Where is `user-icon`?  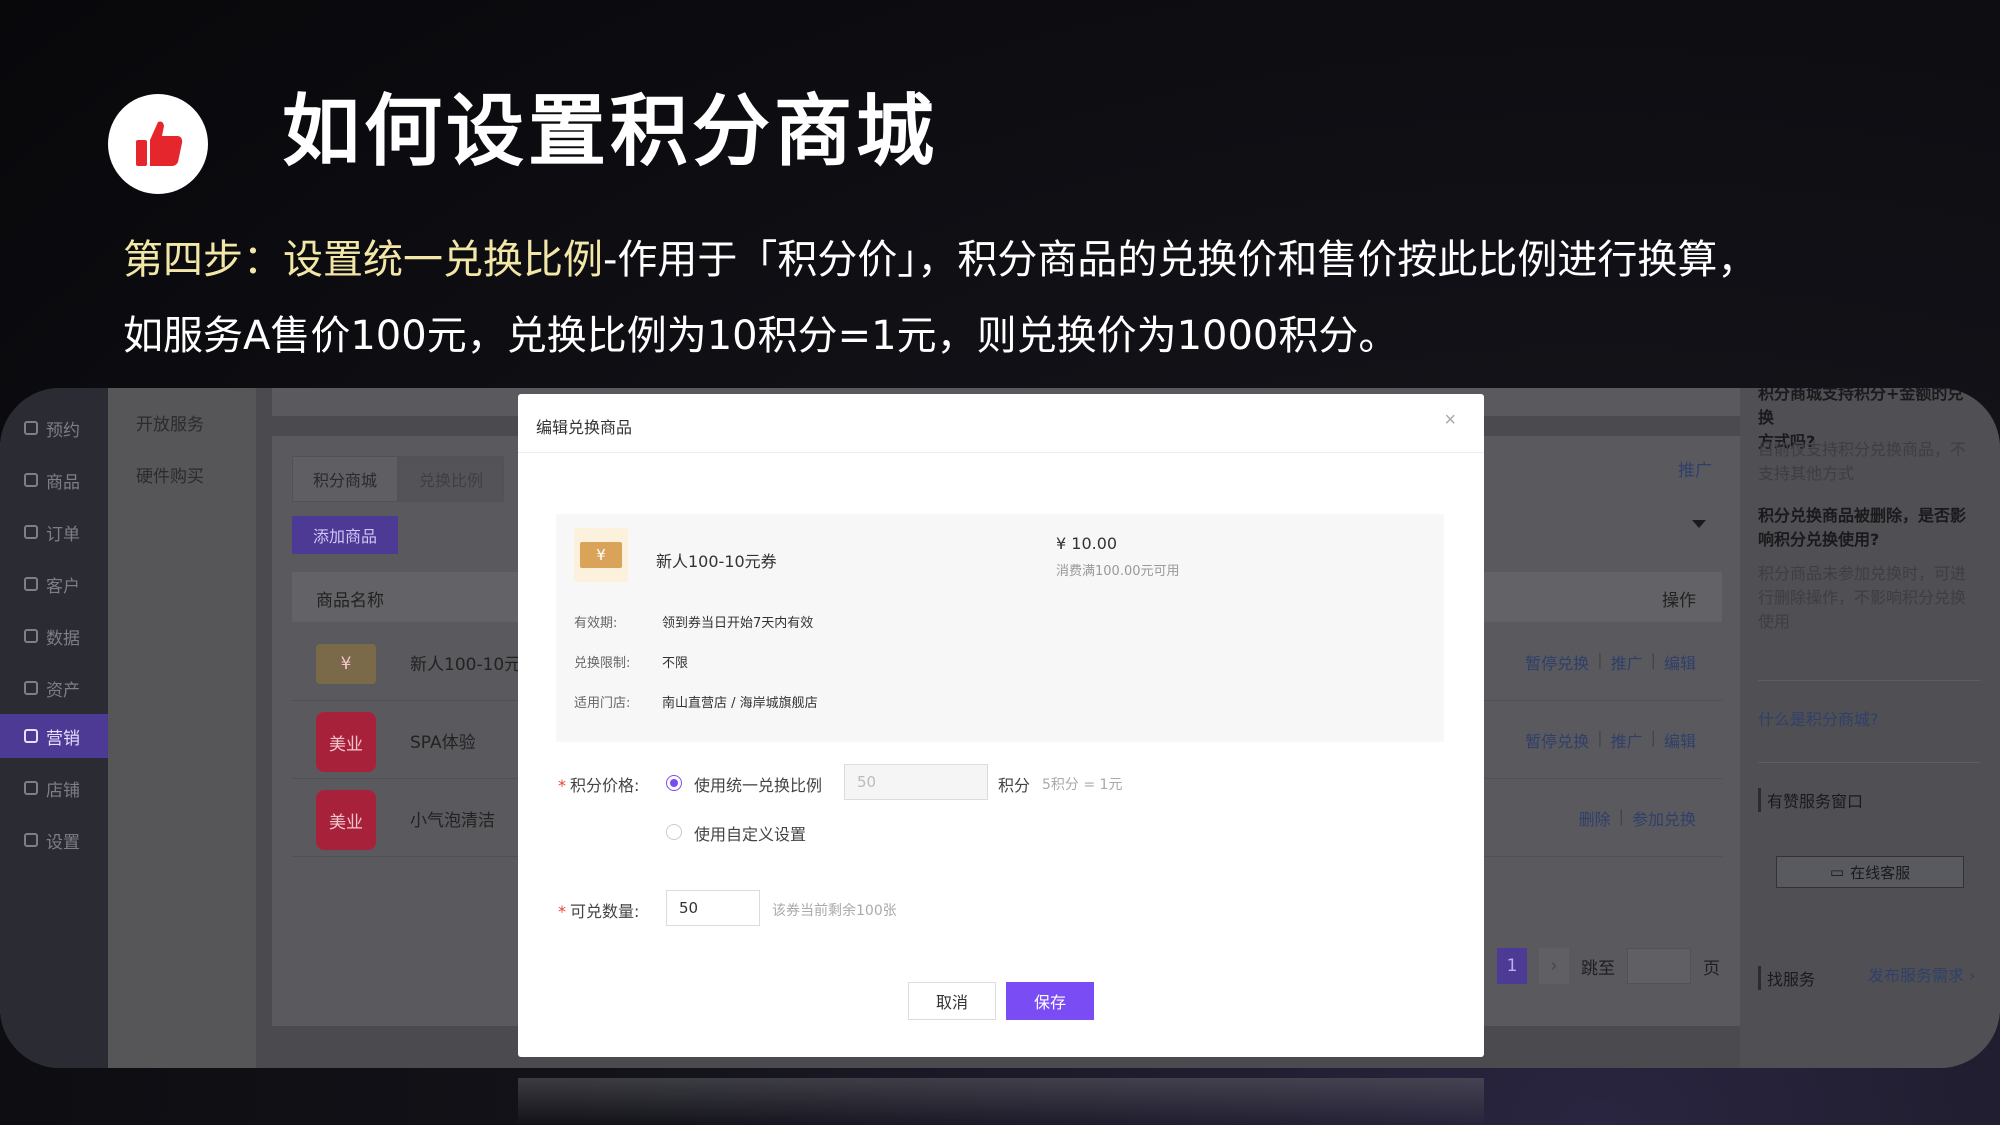
user-icon is located at coordinates (31, 584).